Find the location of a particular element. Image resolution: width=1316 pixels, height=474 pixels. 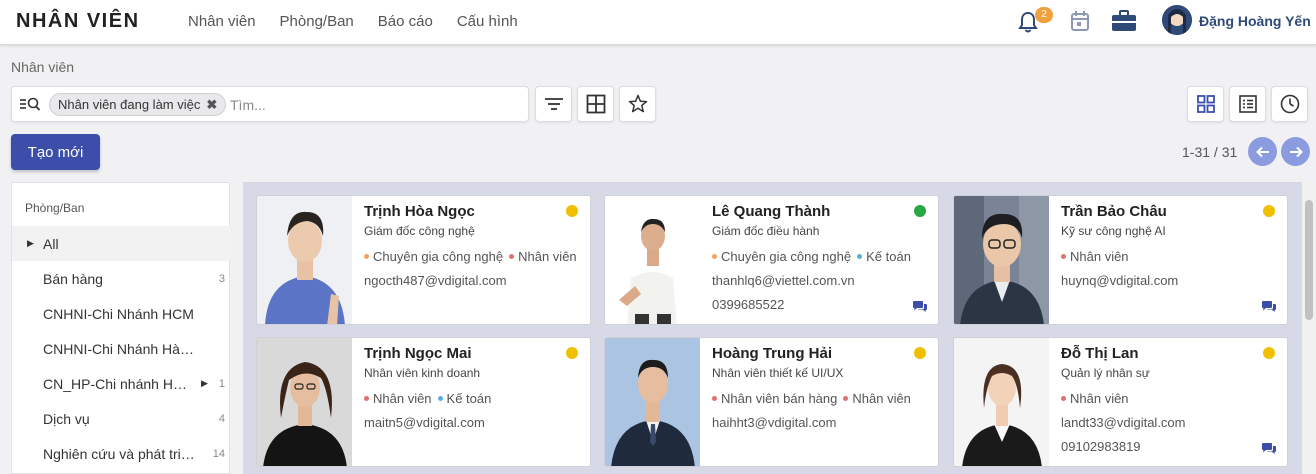

caret-right-icon: ▶ is located at coordinates (30, 243).